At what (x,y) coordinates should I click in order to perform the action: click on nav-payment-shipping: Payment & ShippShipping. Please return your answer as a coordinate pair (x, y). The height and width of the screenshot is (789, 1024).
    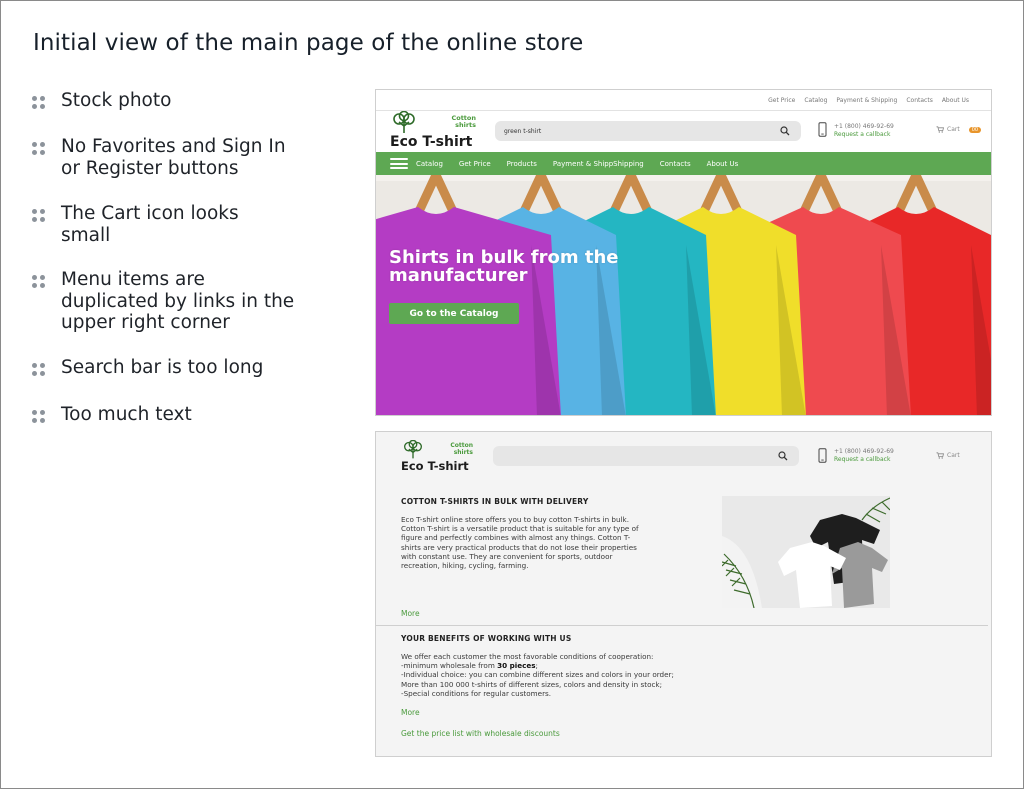
    Looking at the image, I should click on (598, 164).